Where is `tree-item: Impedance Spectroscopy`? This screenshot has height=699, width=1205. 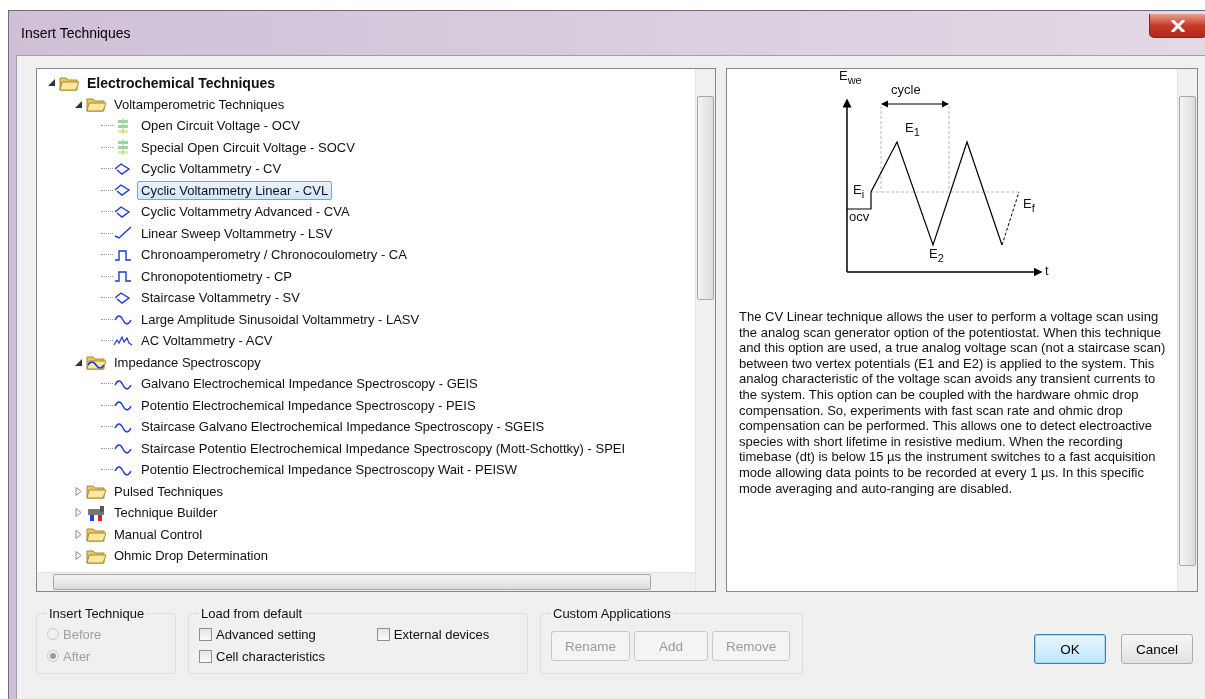 tree-item: Impedance Spectroscopy is located at coordinates (187, 362).